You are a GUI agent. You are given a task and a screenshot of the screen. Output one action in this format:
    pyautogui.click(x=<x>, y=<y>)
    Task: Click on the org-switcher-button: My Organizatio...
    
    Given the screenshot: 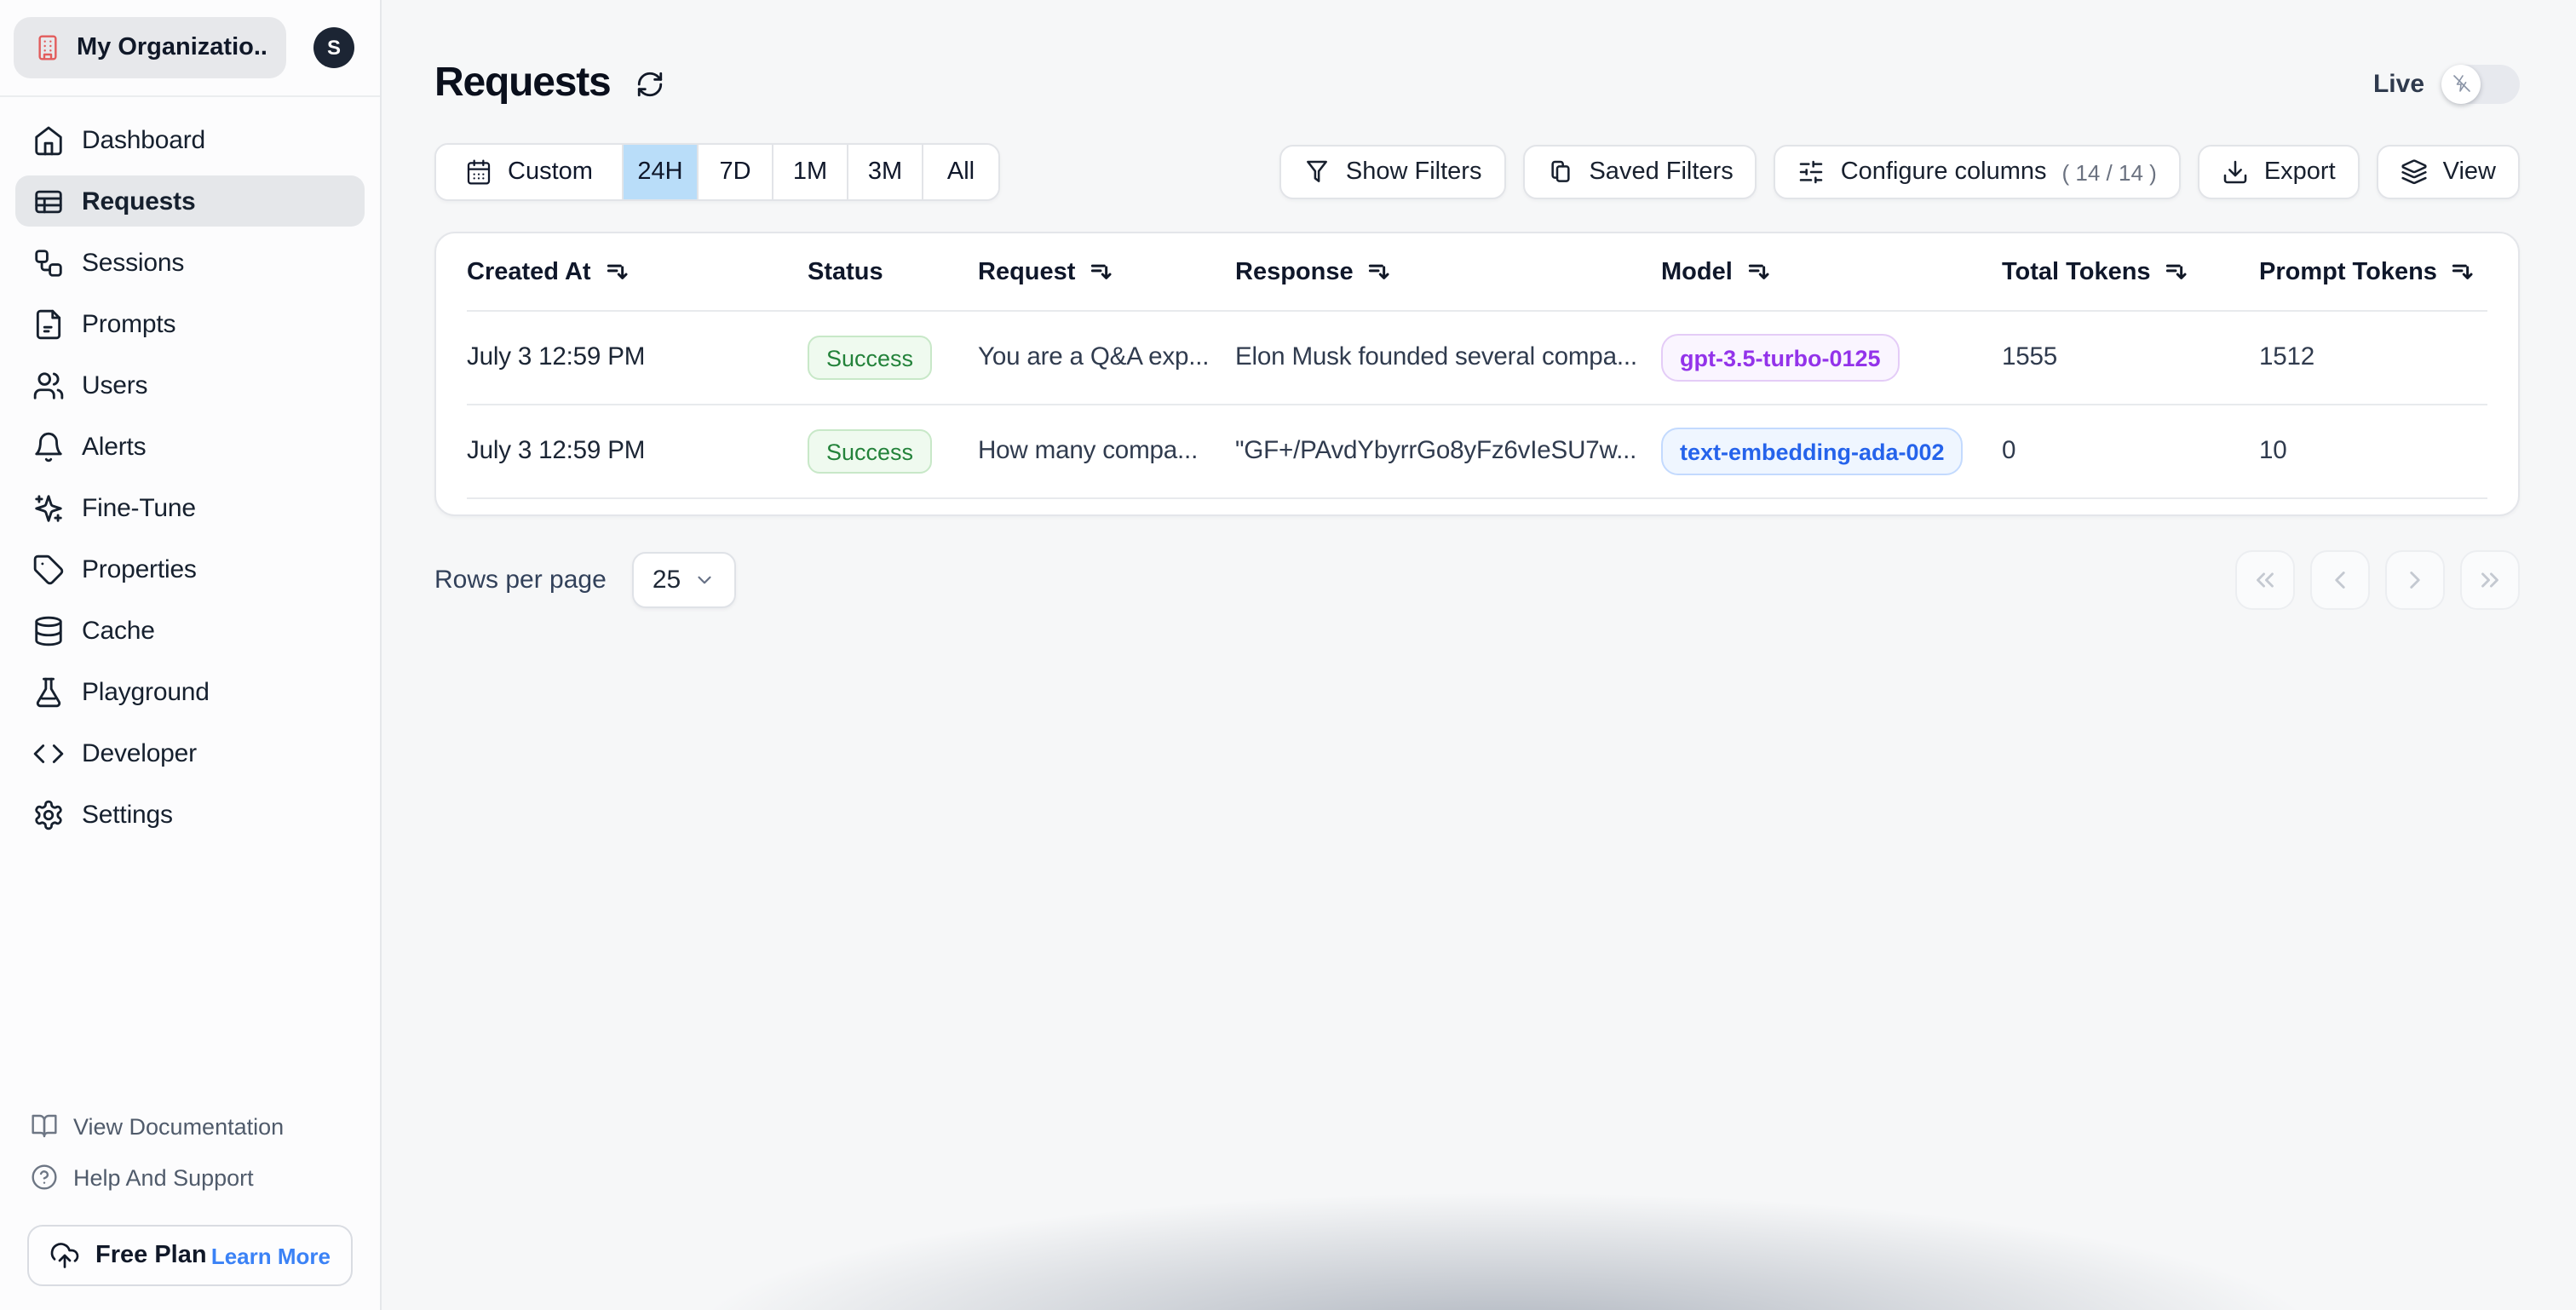 What is the action you would take?
    pyautogui.click(x=150, y=47)
    